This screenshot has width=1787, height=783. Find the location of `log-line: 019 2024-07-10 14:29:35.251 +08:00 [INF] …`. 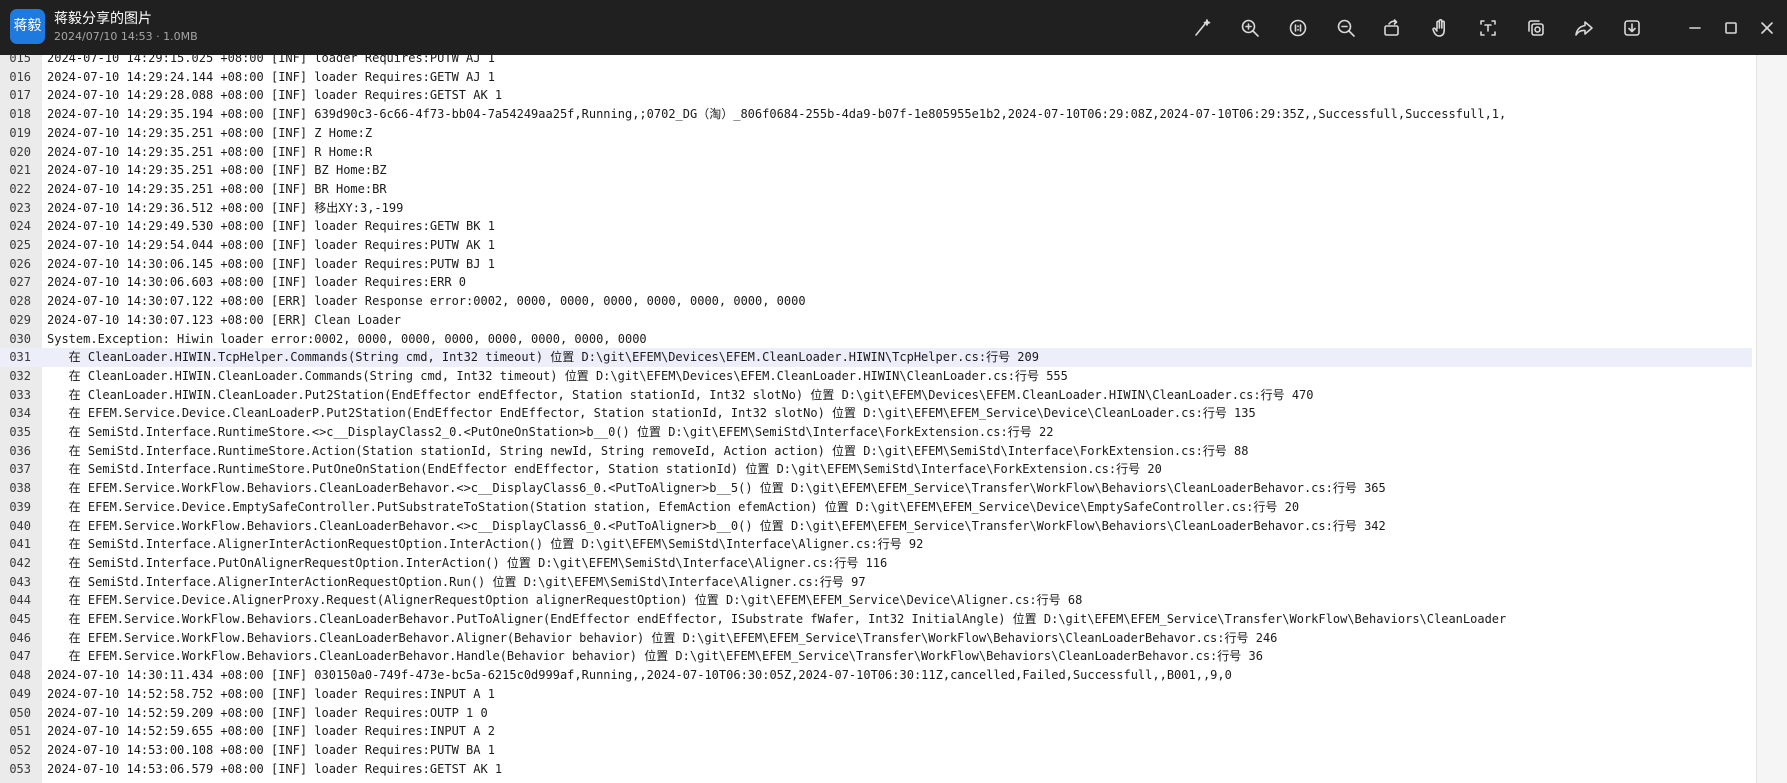

log-line: 019 2024-07-10 14:29:35.251 +08:00 [INF] … is located at coordinates (876, 133).